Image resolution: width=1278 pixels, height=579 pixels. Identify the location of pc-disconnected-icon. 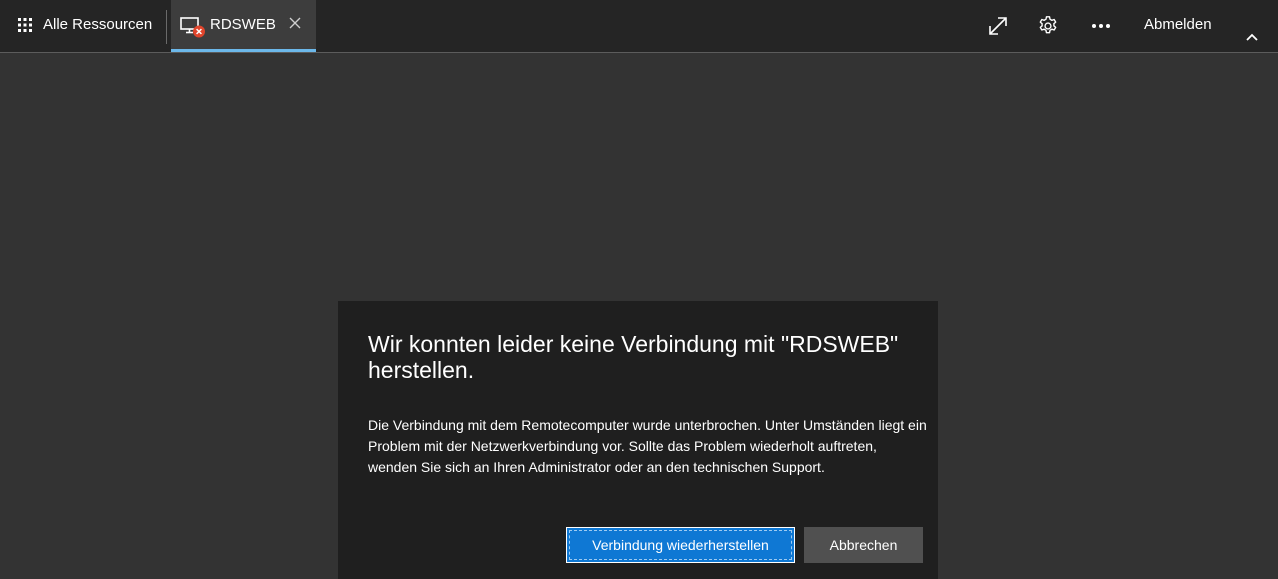
(192, 27).